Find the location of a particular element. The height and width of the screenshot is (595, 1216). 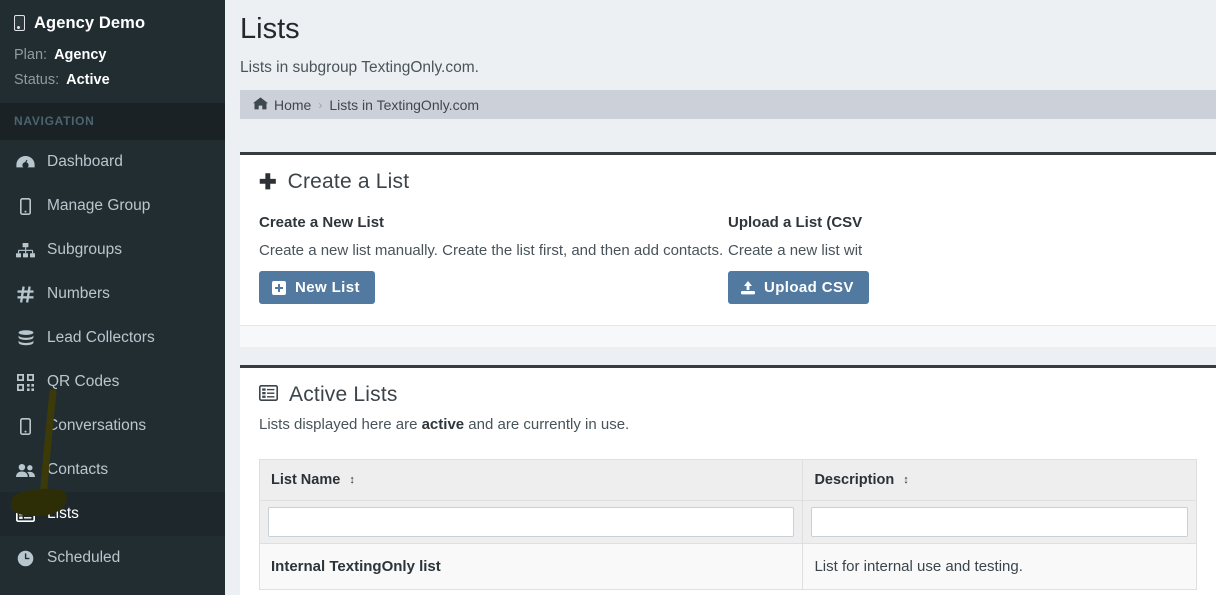

filter-cell-description is located at coordinates (999, 522).